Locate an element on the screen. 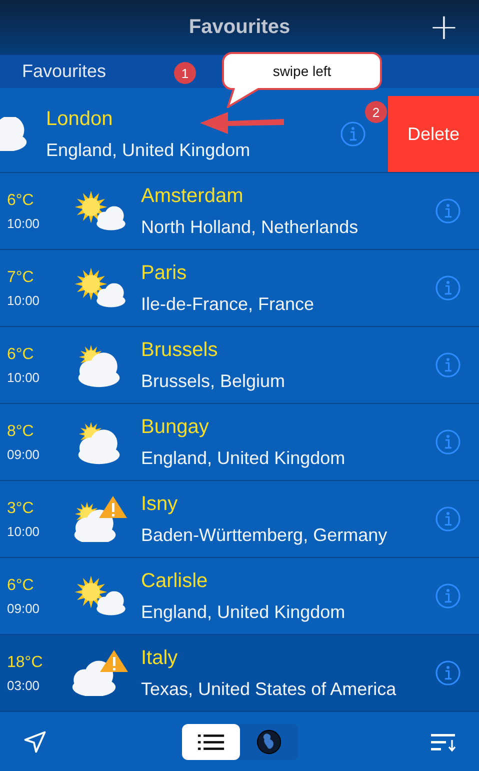 The height and width of the screenshot is (771, 479). region-name: Texas, United States of America is located at coordinates (268, 689).